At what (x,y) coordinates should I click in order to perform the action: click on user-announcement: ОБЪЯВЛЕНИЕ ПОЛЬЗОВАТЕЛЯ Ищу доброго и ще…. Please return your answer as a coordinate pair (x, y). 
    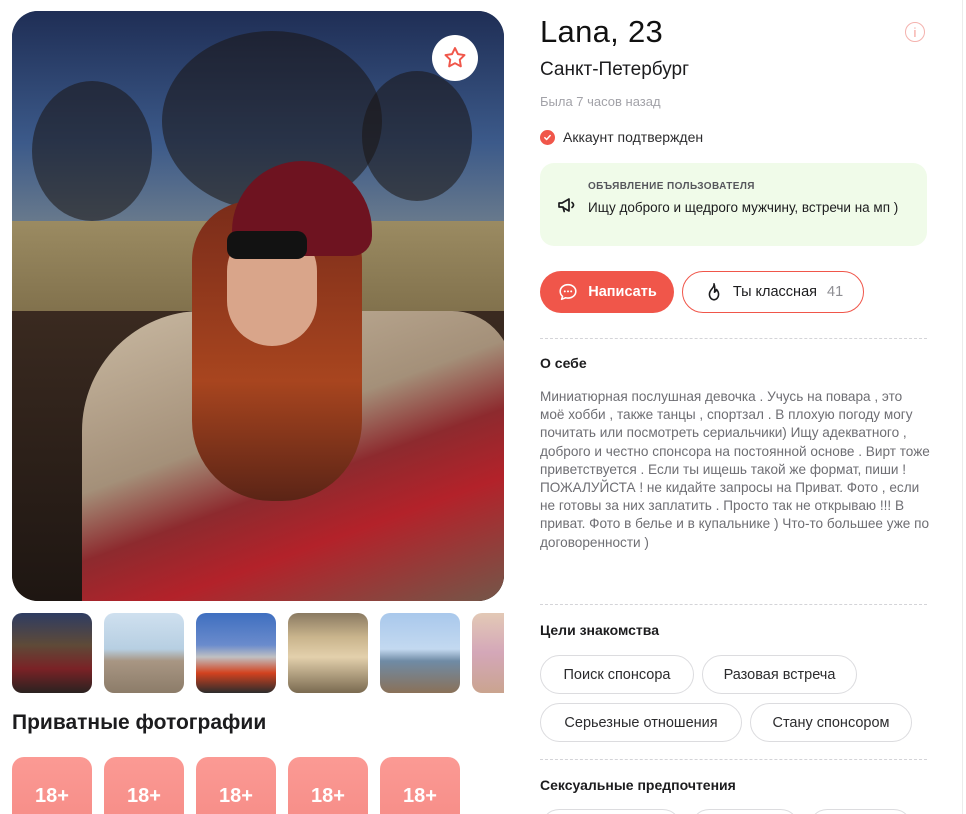
    Looking at the image, I should click on (733, 204).